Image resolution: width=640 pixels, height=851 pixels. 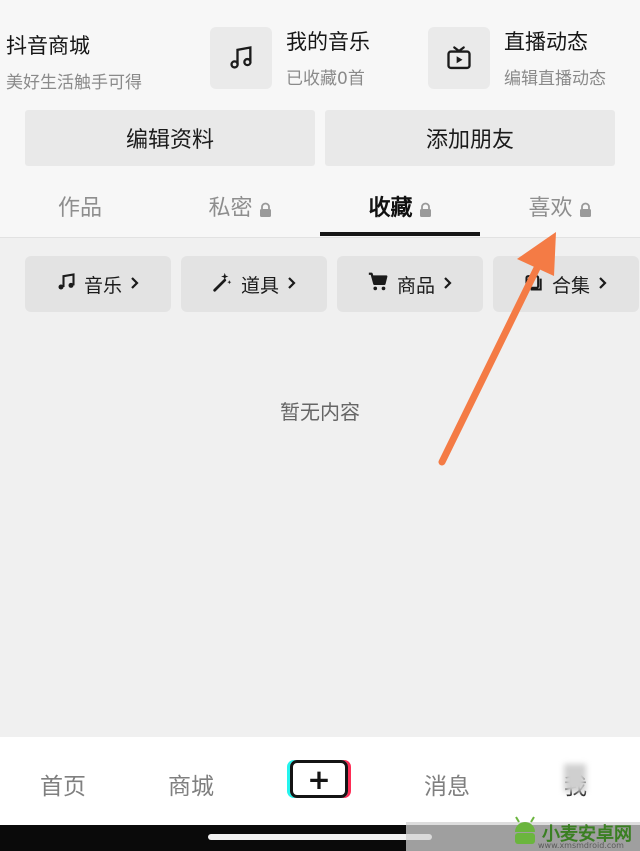 What do you see at coordinates (102, 285) in the screenshot?
I see `filter-label: 音乐` at bounding box center [102, 285].